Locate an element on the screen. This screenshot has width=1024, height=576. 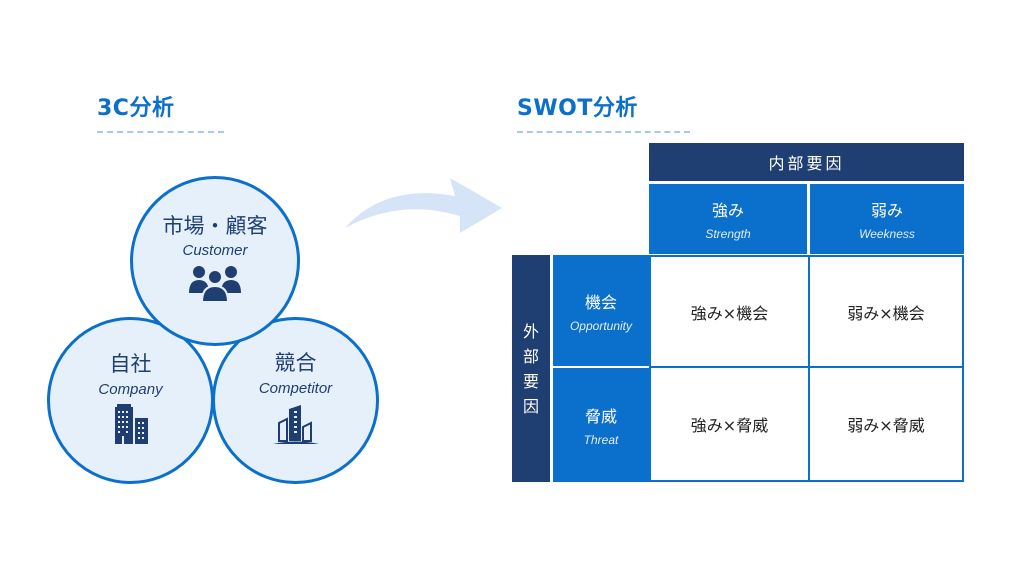
customer-sublabel: Customer is located at coordinates (215, 251).